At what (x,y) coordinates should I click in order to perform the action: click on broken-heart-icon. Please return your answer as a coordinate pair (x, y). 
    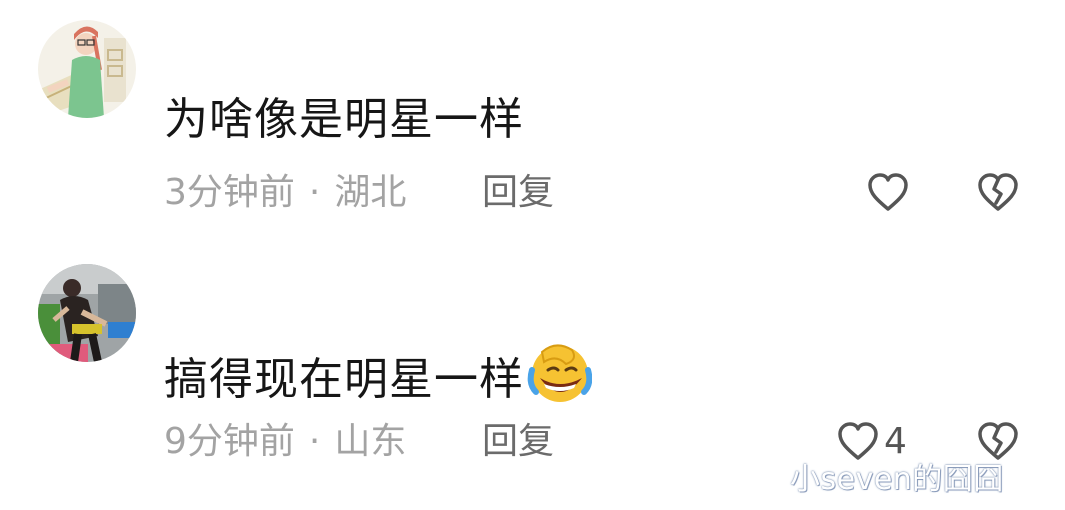
    Looking at the image, I should click on (998, 192).